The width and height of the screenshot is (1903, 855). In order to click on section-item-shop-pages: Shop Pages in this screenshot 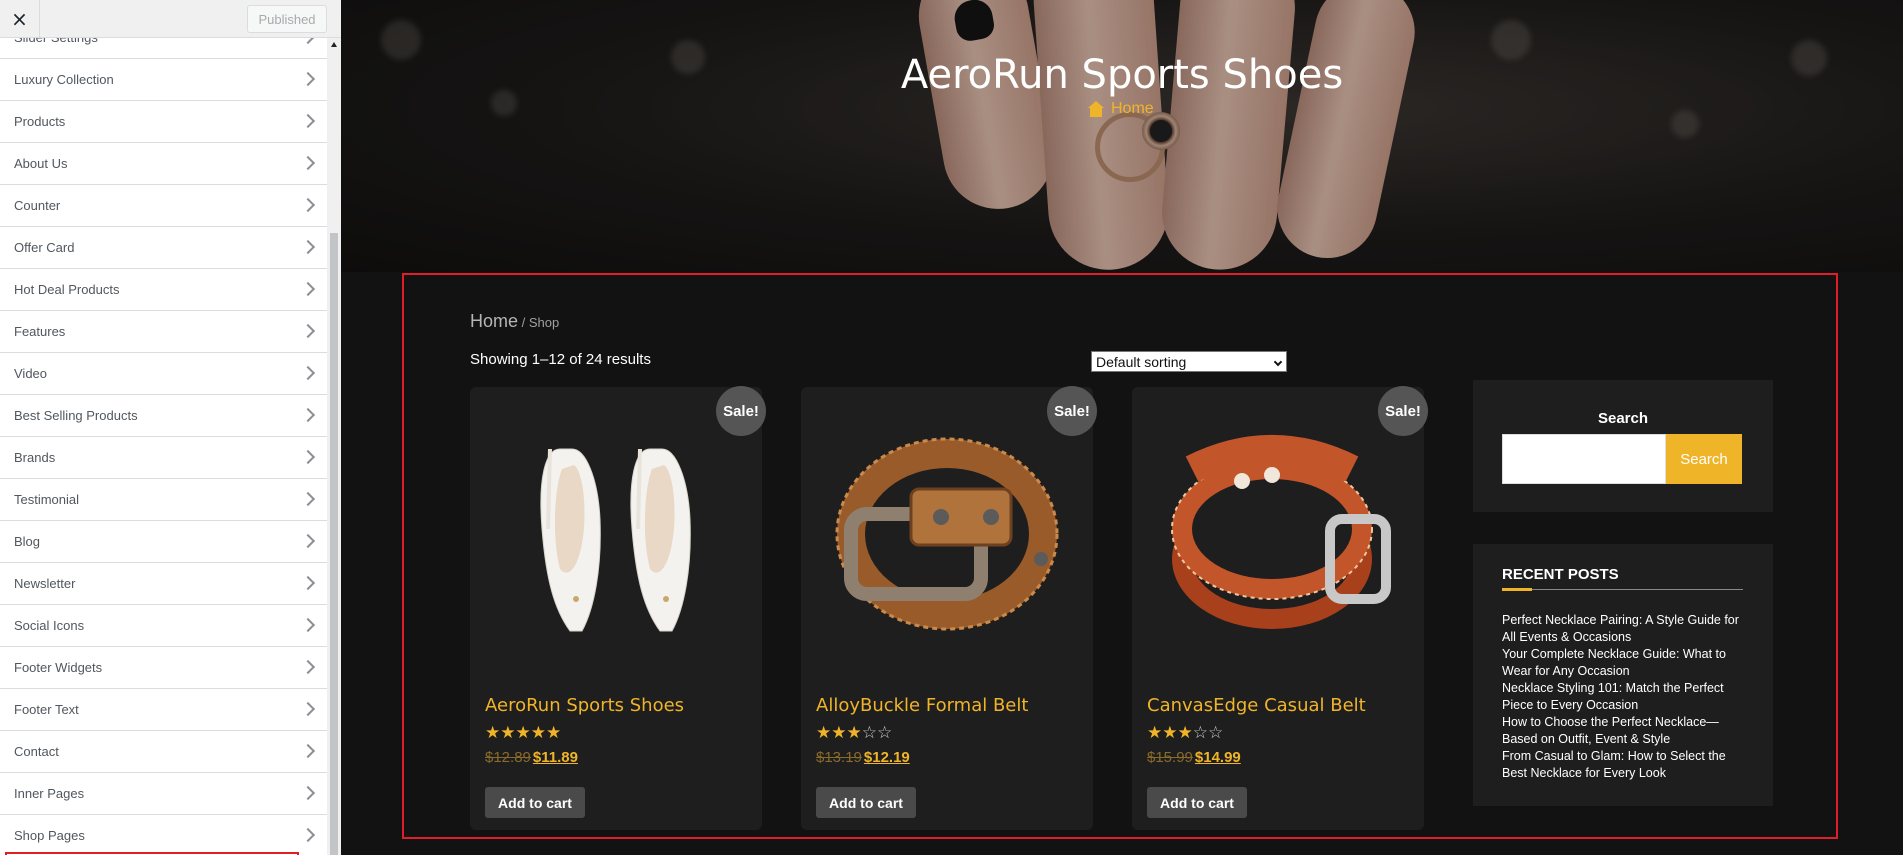, I will do `click(163, 835)`.